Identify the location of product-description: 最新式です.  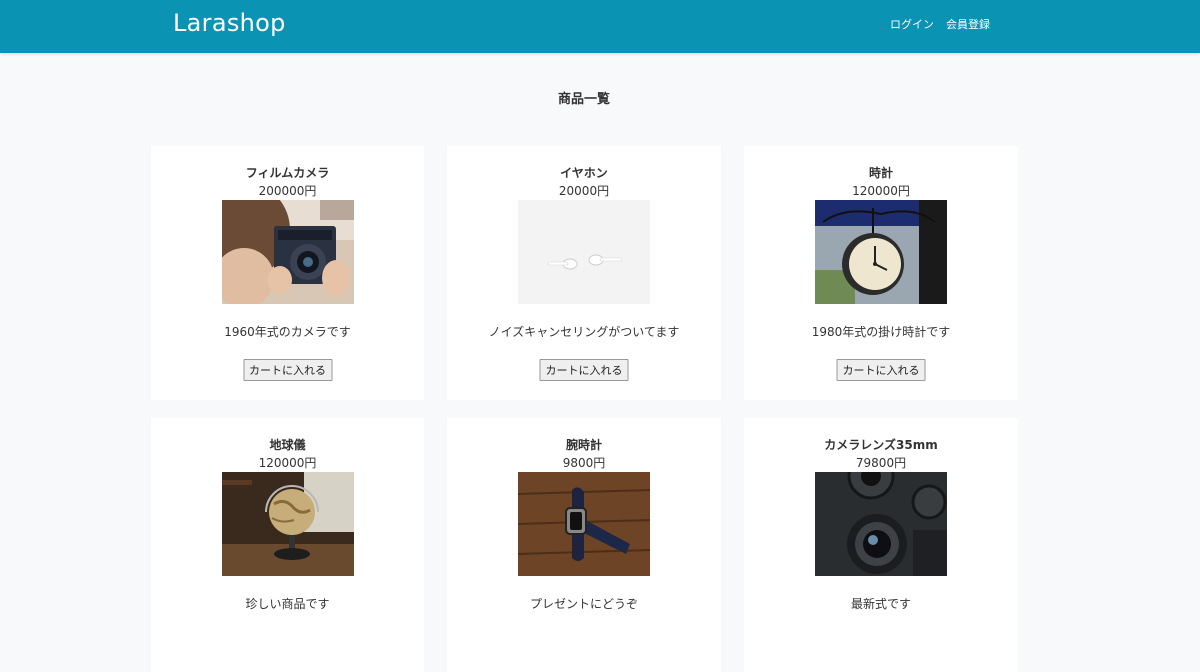
(880, 604).